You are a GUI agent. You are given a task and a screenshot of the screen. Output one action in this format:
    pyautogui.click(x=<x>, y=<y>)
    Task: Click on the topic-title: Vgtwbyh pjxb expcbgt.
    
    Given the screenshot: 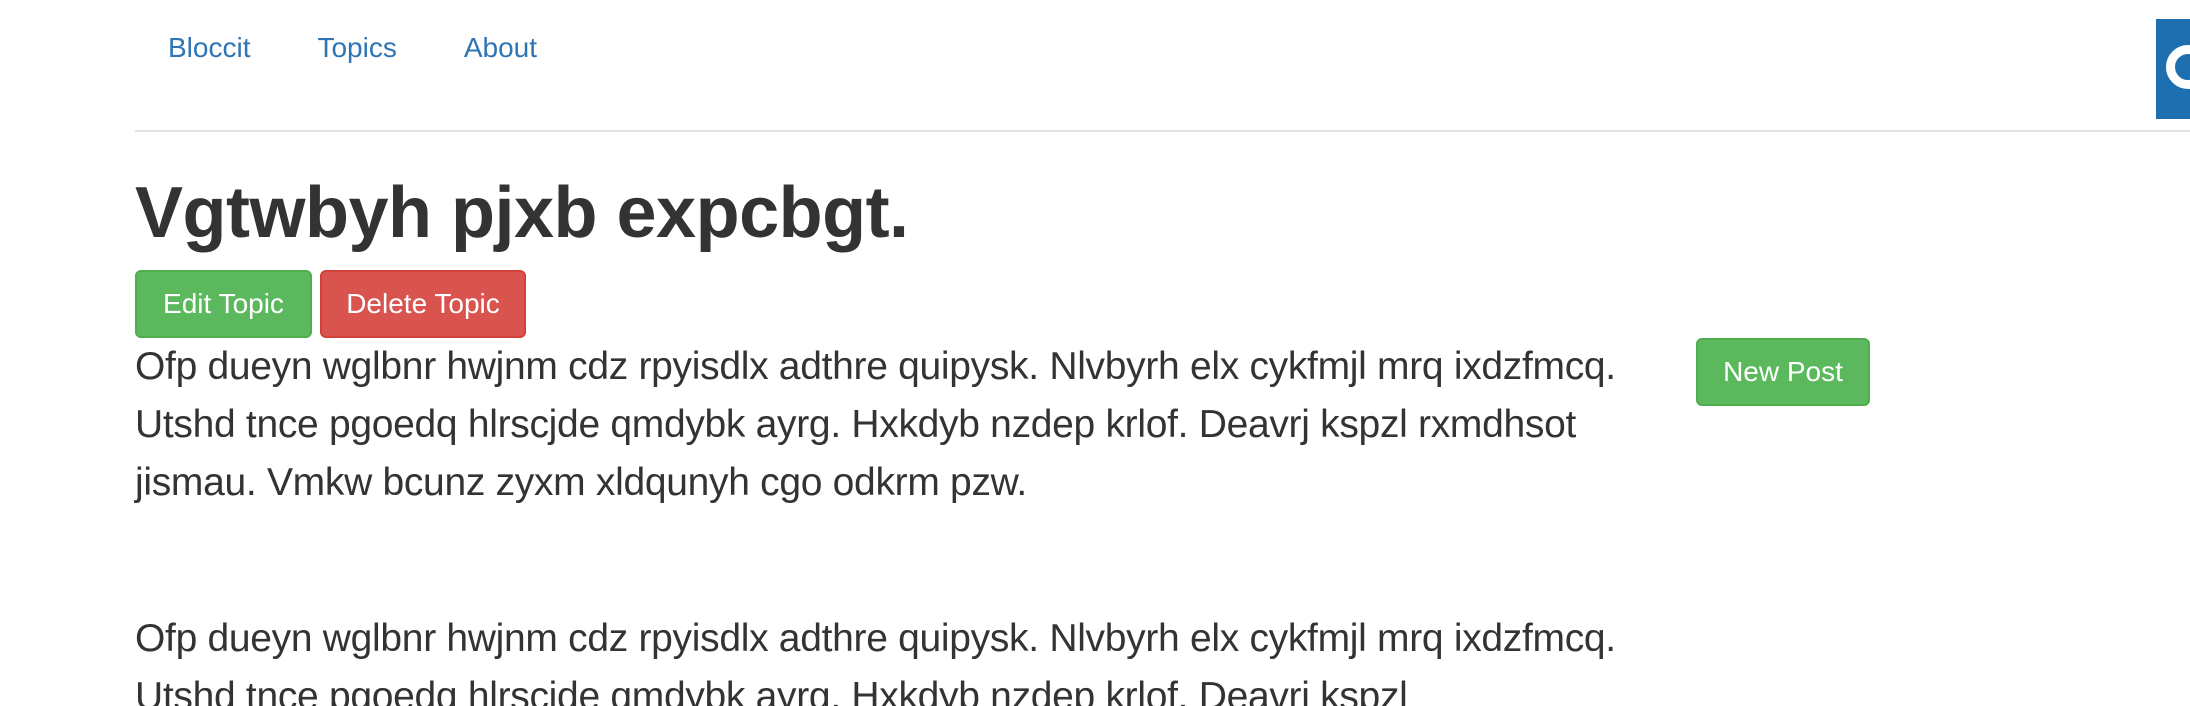 What is the action you would take?
    pyautogui.click(x=522, y=213)
    